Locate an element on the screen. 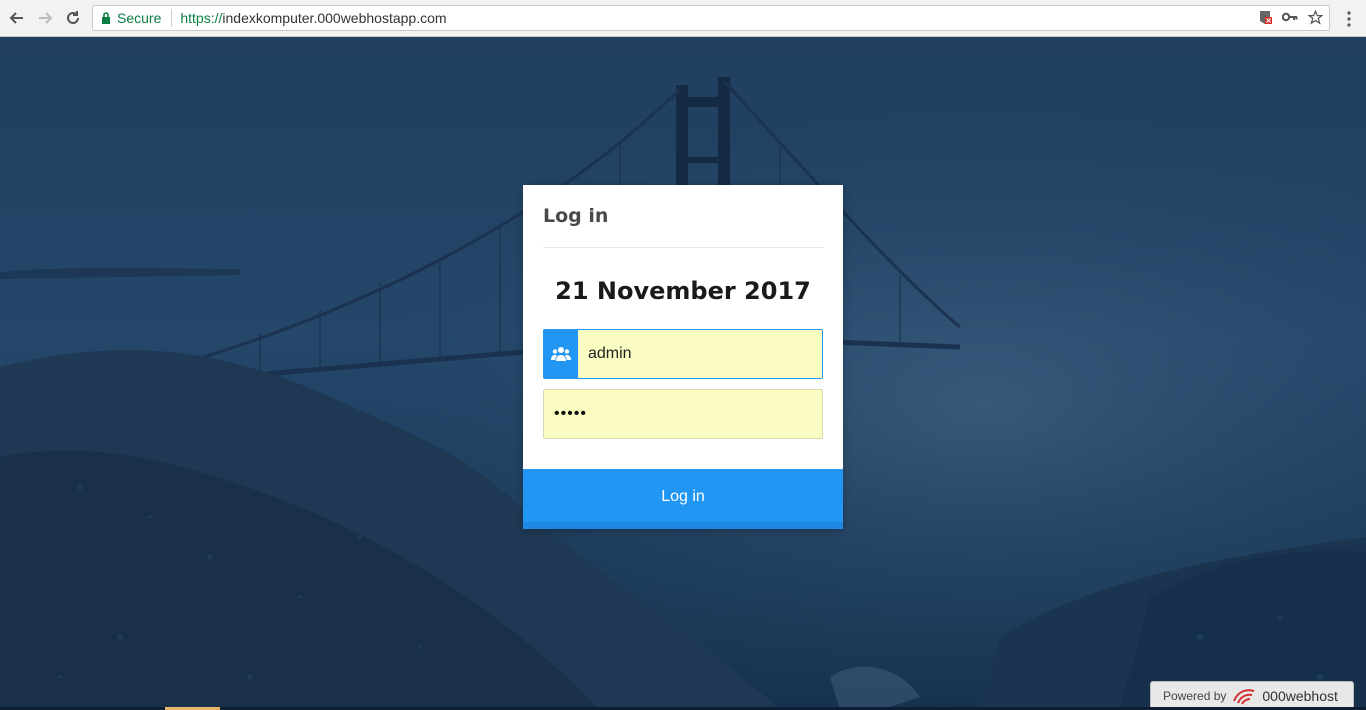  key-icon is located at coordinates (1290, 17).